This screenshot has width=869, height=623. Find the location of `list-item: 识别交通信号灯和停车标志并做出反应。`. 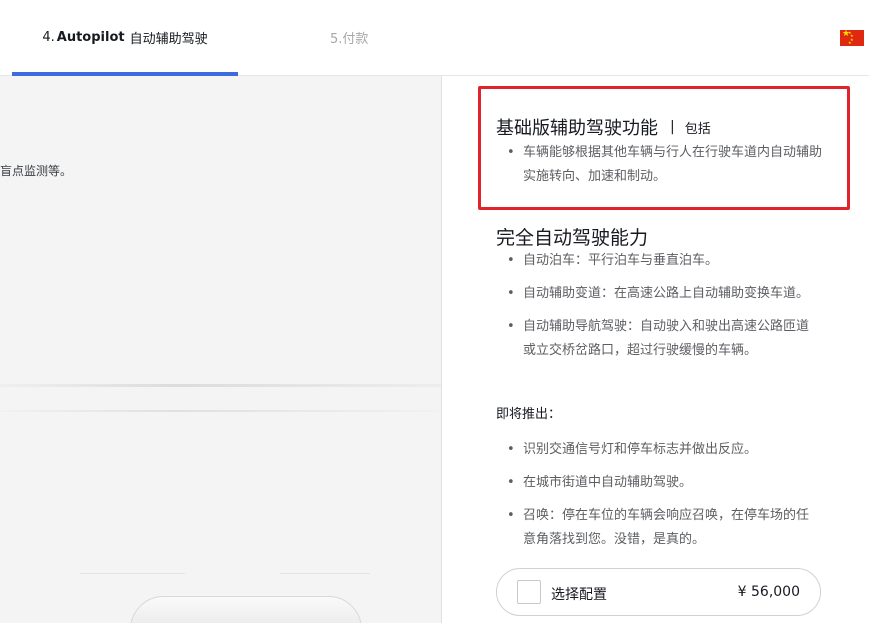

list-item: 识别交通信号灯和停车标志并做出反应。 is located at coordinates (654, 450).